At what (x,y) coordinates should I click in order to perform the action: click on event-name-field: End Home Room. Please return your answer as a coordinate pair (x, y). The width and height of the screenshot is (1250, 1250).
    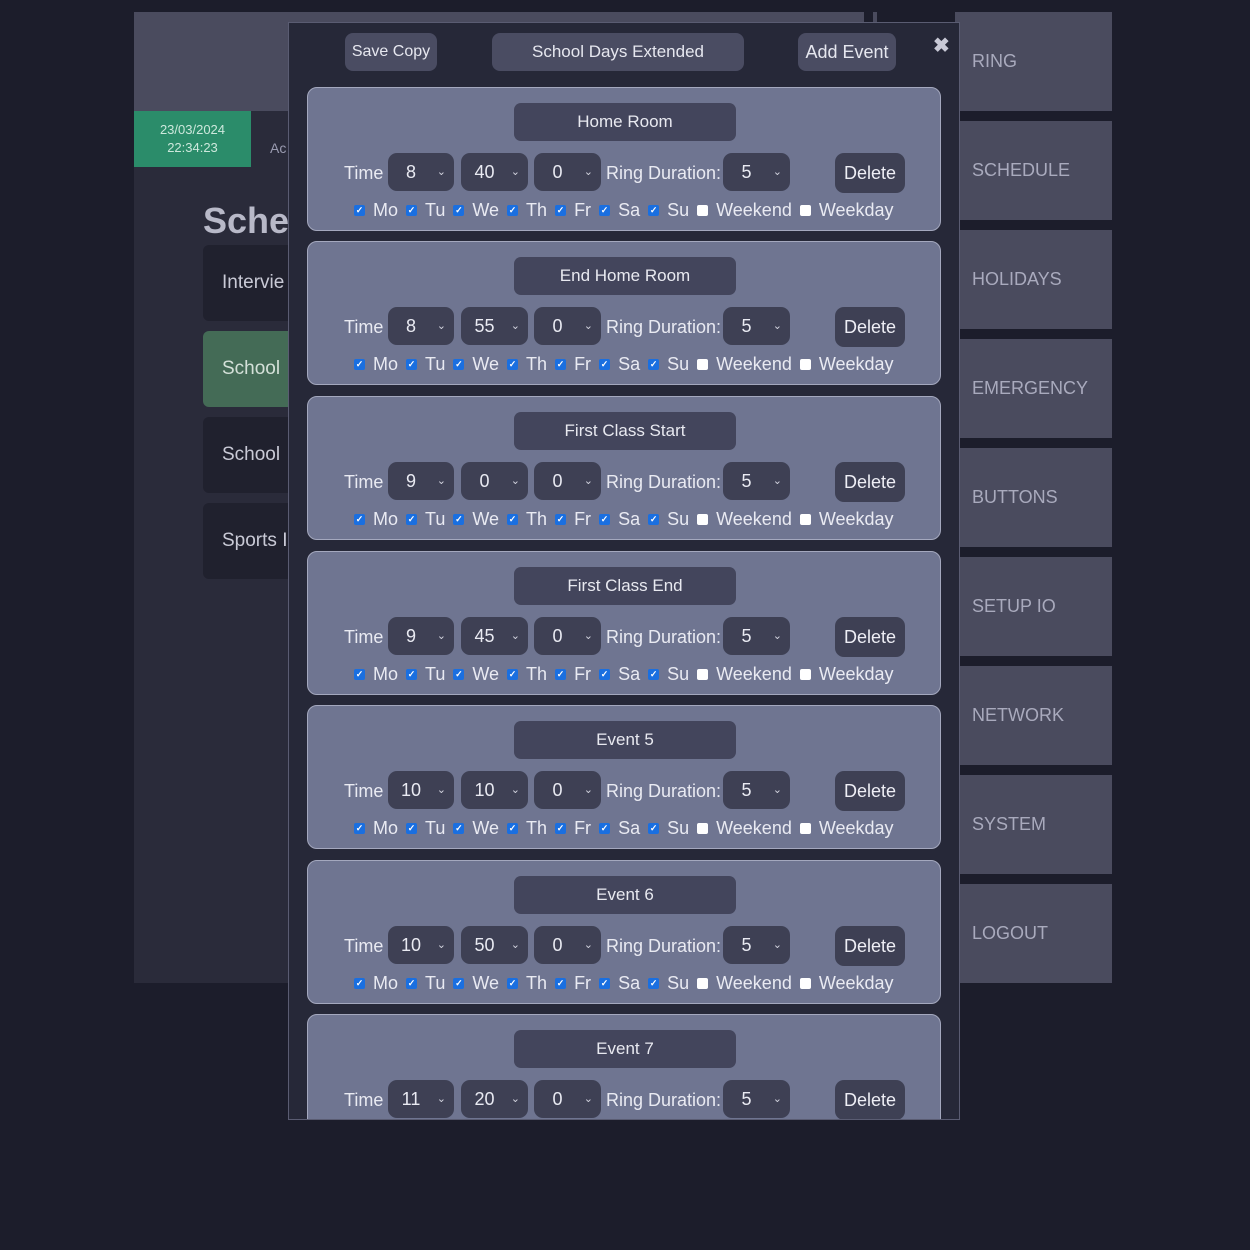
    Looking at the image, I should click on (625, 276).